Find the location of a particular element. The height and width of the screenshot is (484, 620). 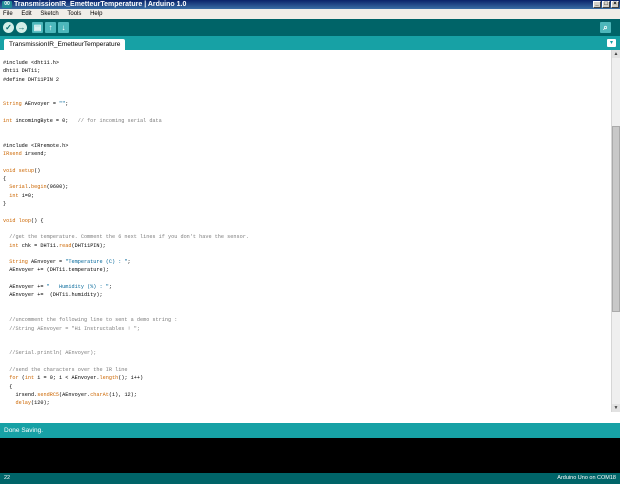

menu-tools: Tools is located at coordinates (74, 14).